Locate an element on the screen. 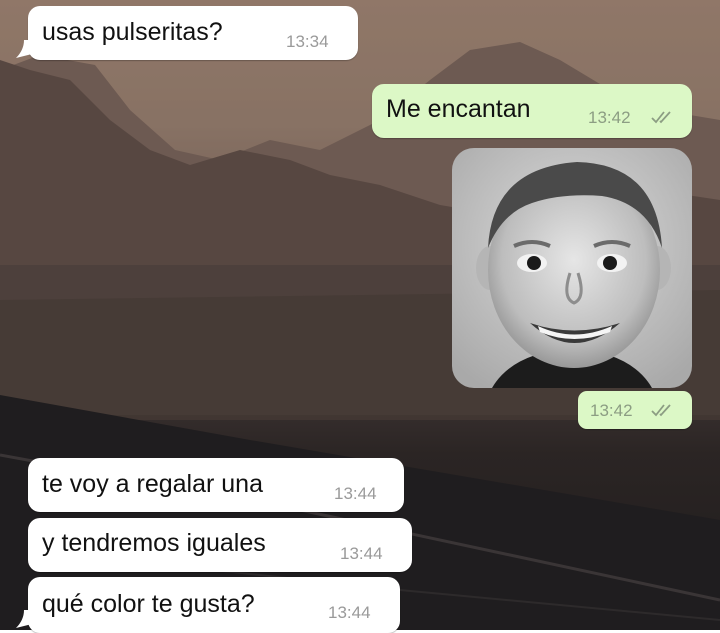  message-bubble-outgoing: Me encantan 13:42 is located at coordinates (532, 111).